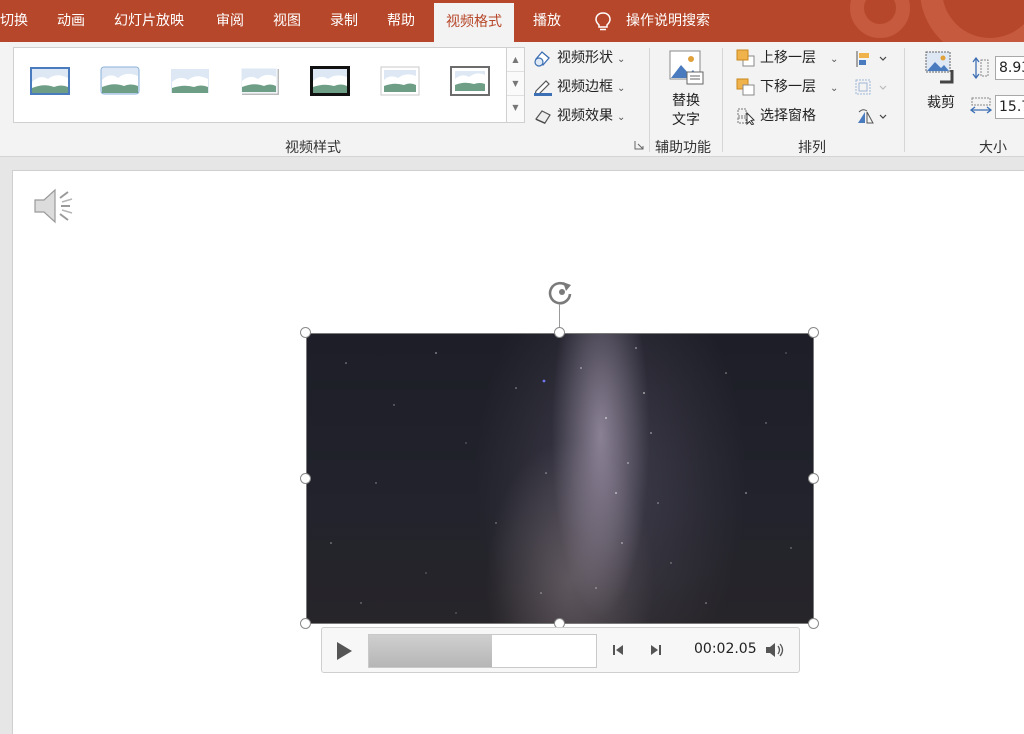  What do you see at coordinates (149, 21) in the screenshot?
I see `tab-slideshow: 幻灯片放映` at bounding box center [149, 21].